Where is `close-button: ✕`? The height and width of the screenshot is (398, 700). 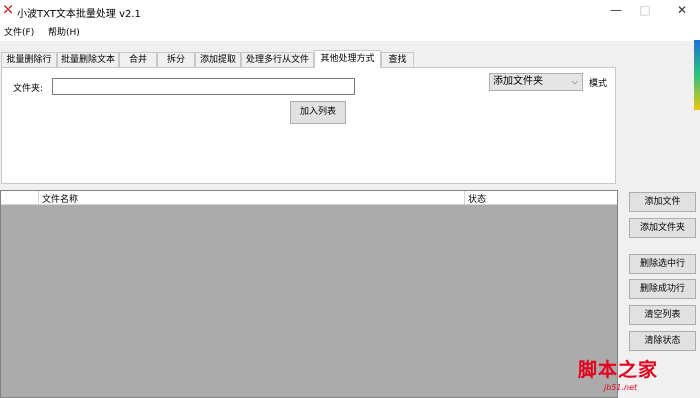 close-button: ✕ is located at coordinates (682, 11).